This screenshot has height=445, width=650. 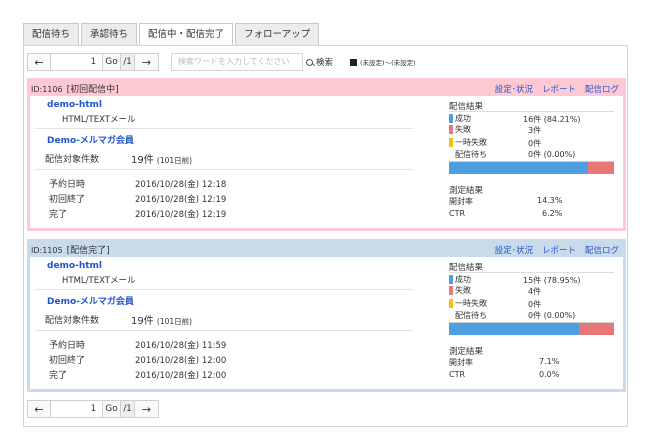 I want to click on fail-value: 3件, so click(x=535, y=130).